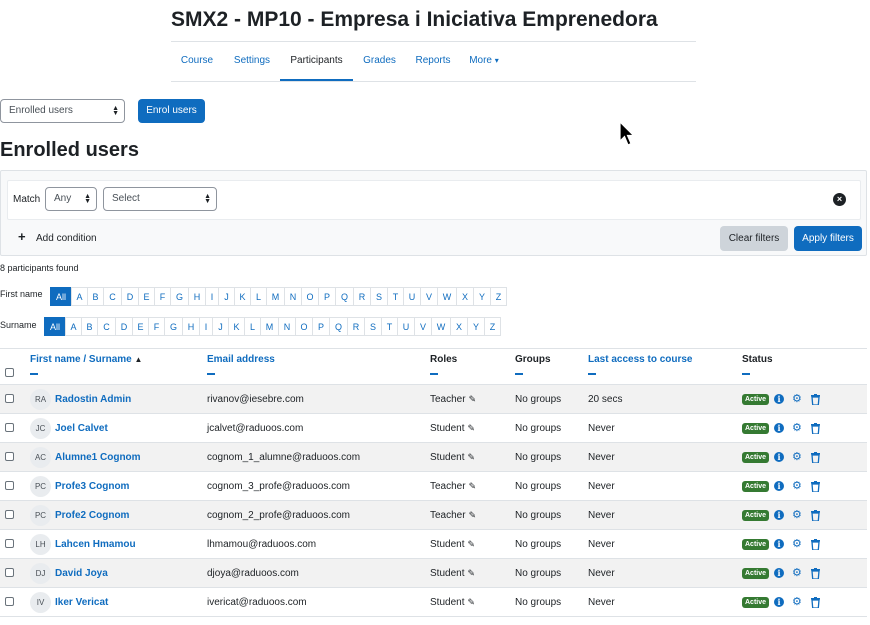  What do you see at coordinates (81, 573) in the screenshot?
I see `participant-name-link: David Joya` at bounding box center [81, 573].